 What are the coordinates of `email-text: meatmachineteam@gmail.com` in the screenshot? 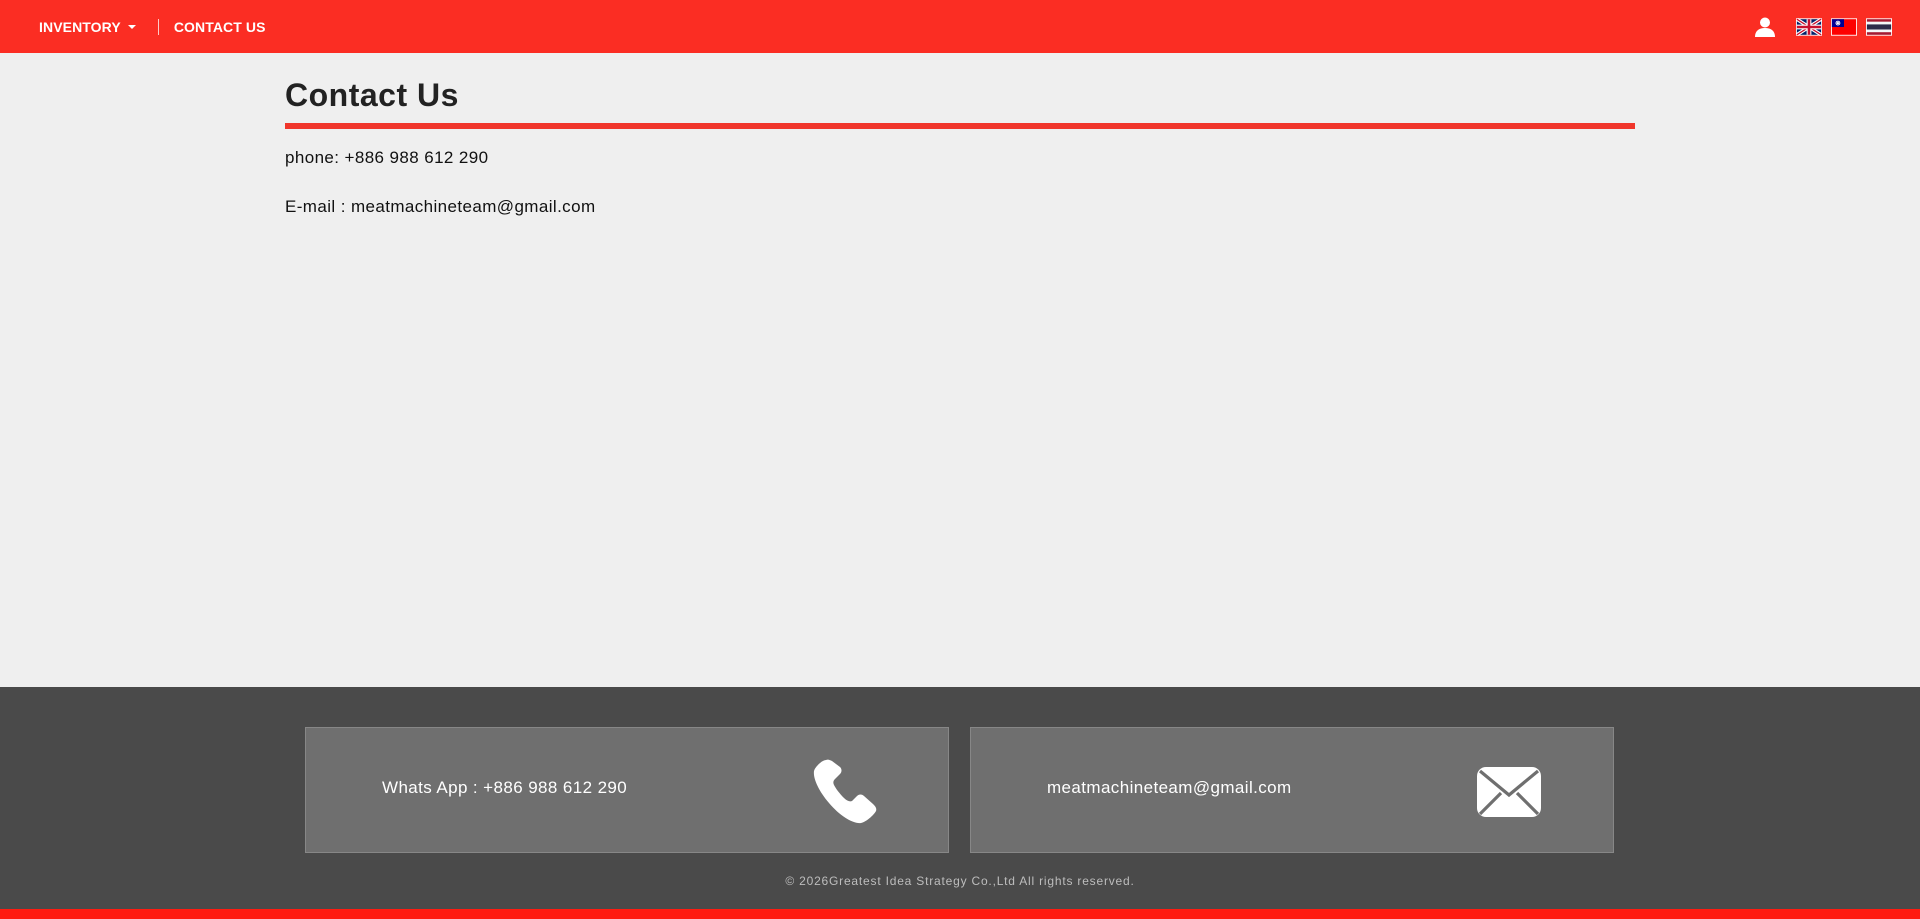 It's located at (1169, 787).